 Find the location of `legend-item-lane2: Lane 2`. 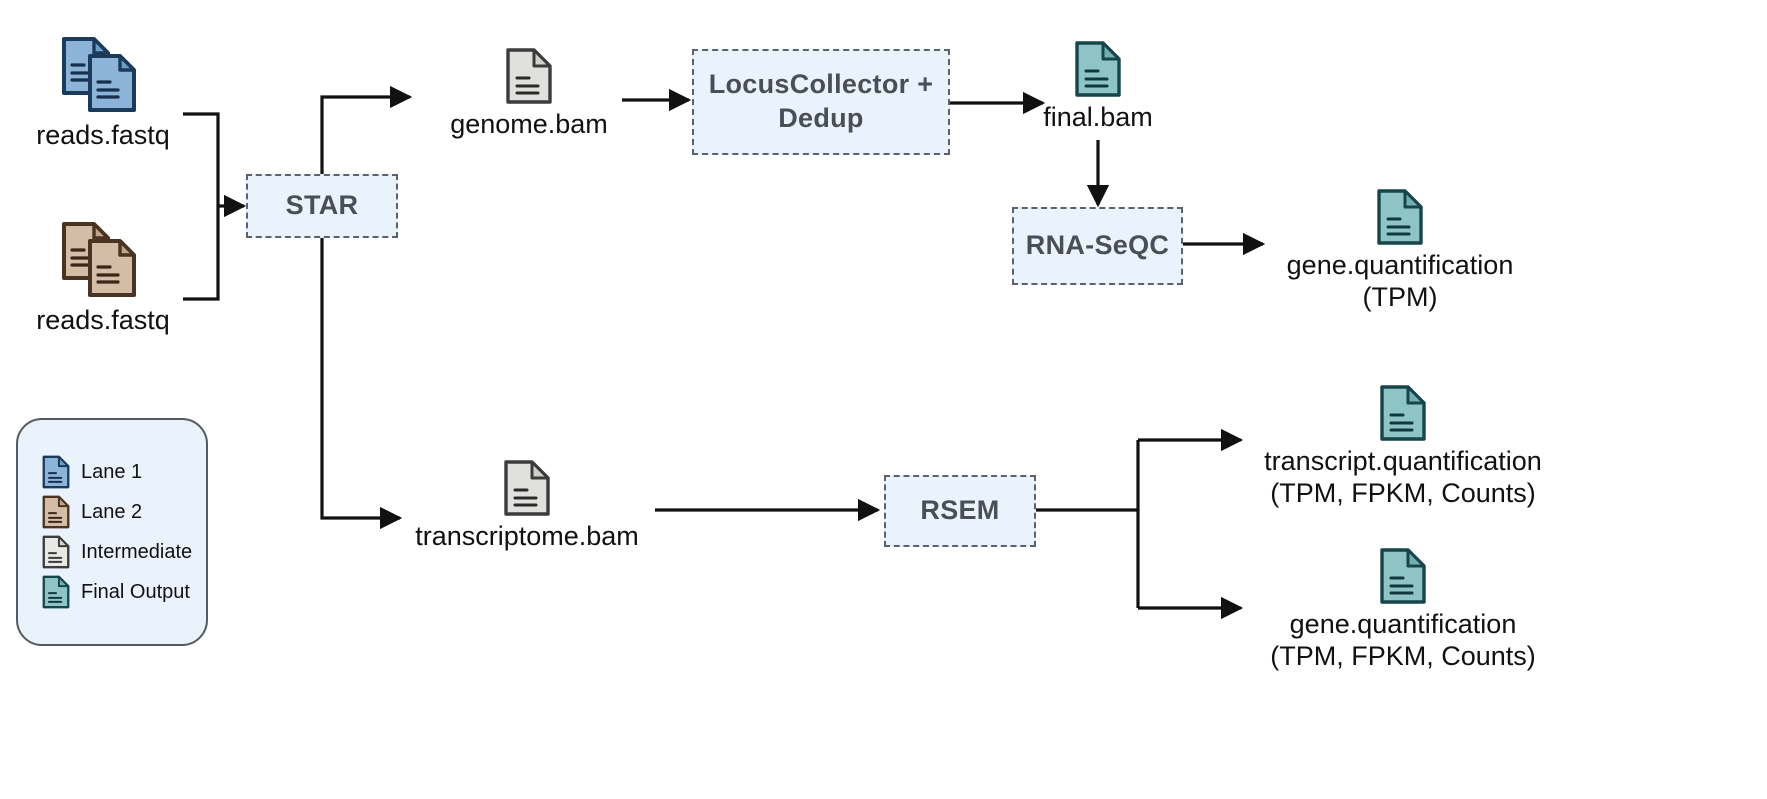

legend-item-lane2: Lane 2 is located at coordinates (112, 512).